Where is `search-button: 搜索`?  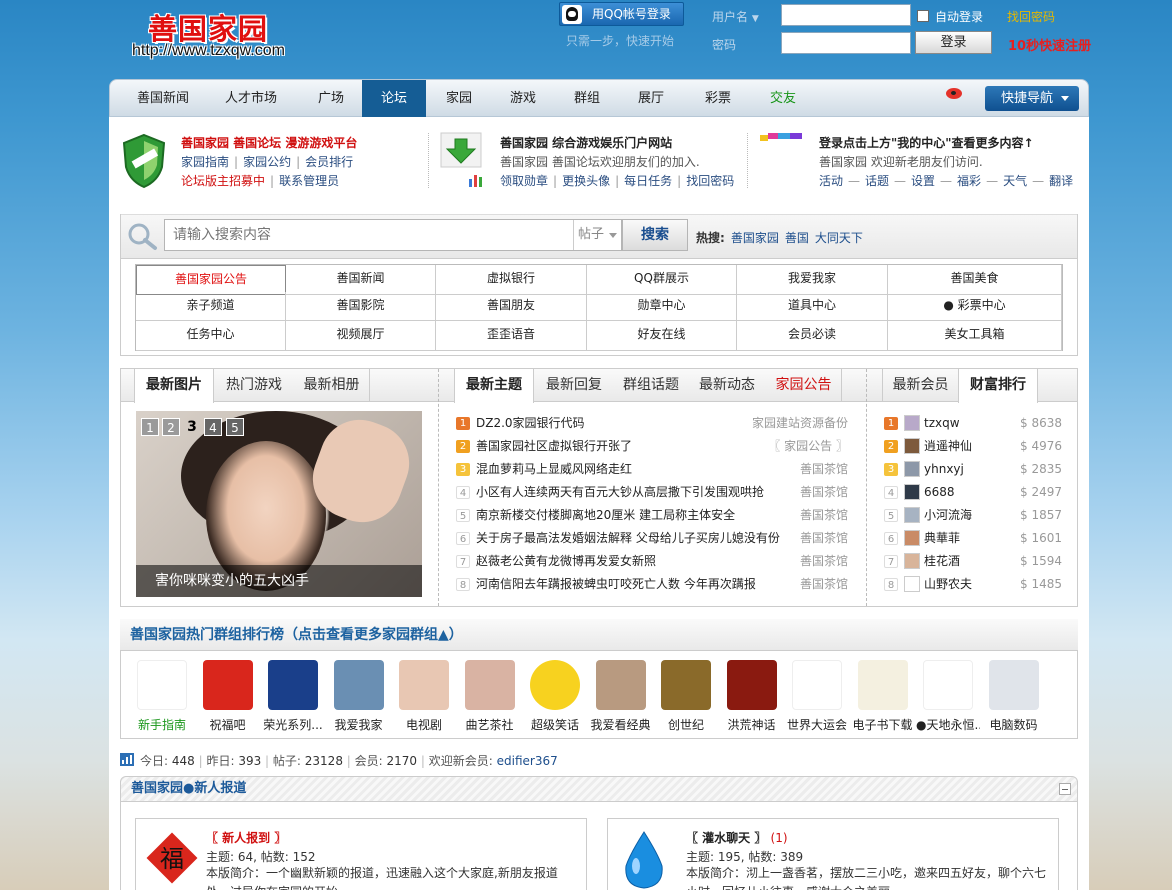
search-button: 搜索 is located at coordinates (655, 235).